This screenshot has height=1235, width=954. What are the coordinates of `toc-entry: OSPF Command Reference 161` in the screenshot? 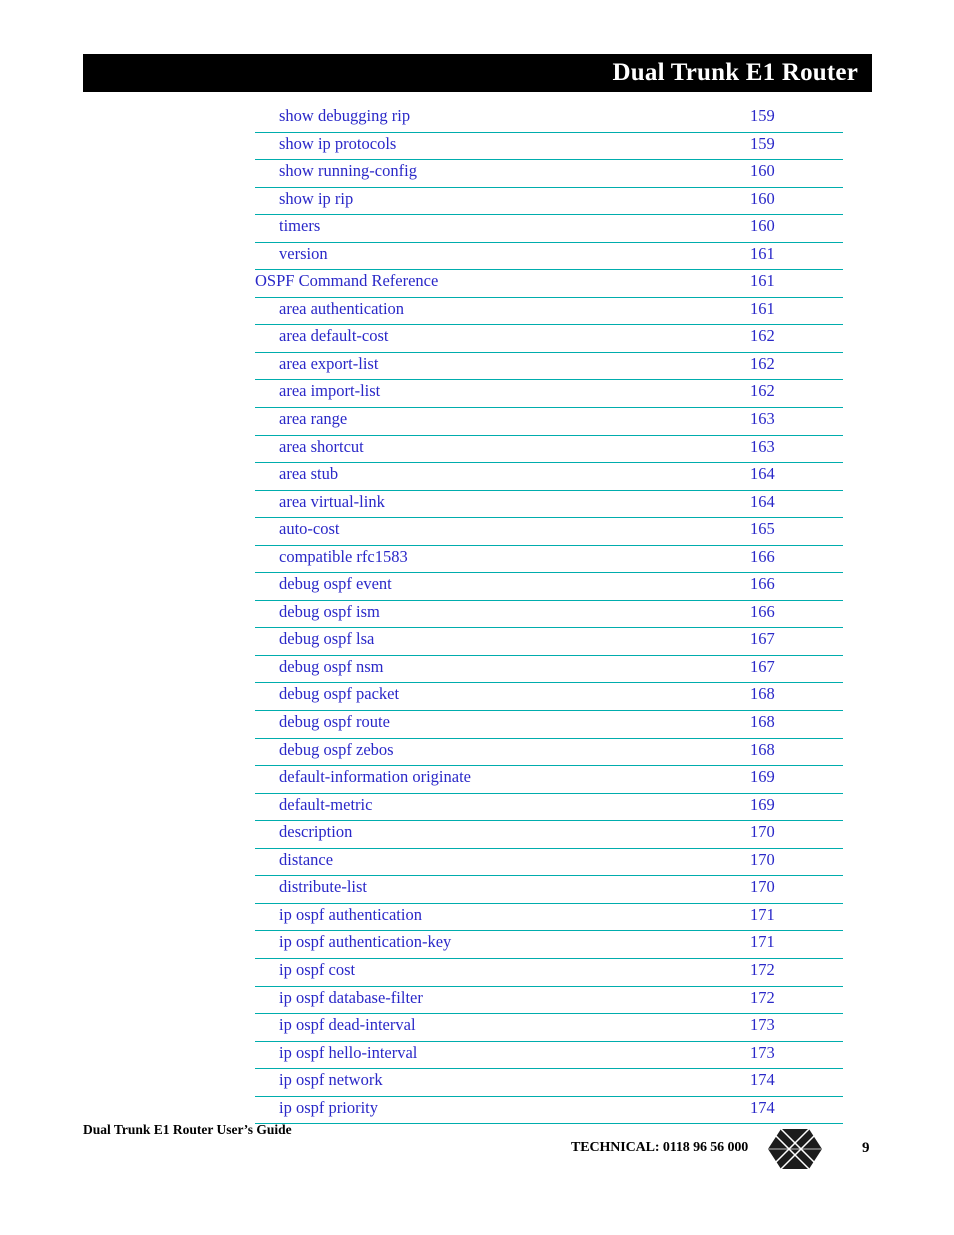 It's located at (549, 284).